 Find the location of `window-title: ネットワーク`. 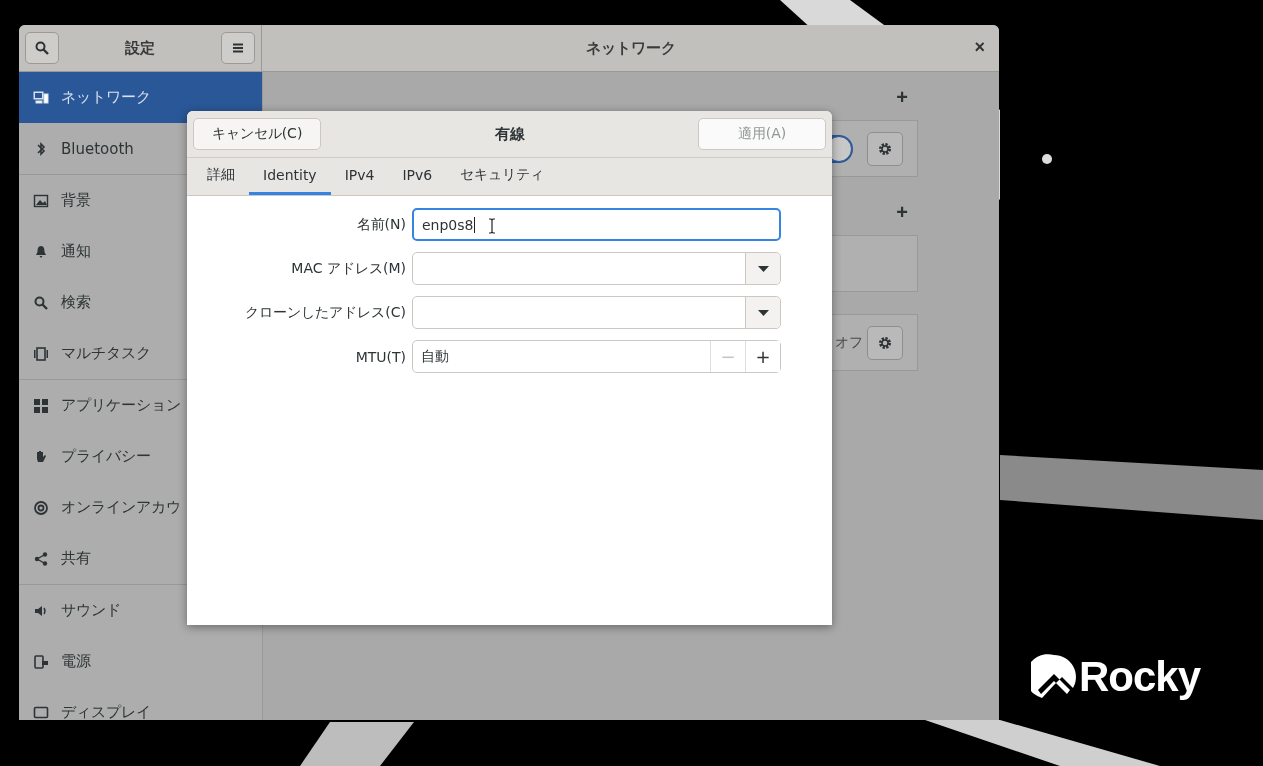

window-title: ネットワーク is located at coordinates (630, 48).